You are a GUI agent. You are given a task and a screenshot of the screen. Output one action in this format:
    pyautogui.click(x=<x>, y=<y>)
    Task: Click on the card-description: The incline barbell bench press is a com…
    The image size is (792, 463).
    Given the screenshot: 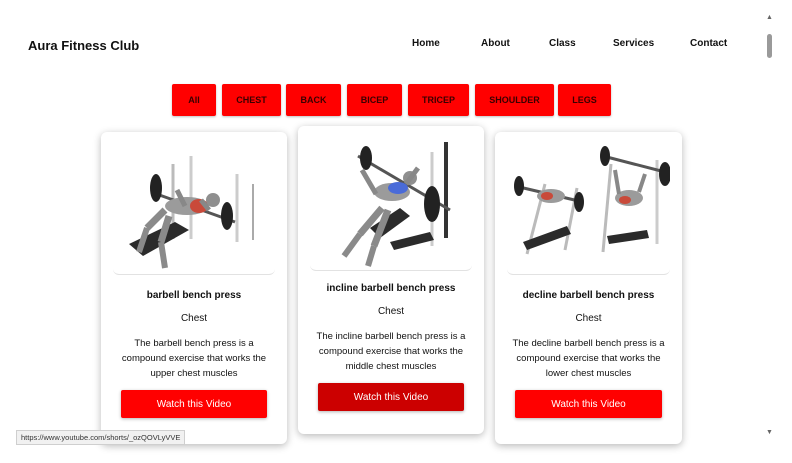 What is the action you would take?
    pyautogui.click(x=391, y=351)
    